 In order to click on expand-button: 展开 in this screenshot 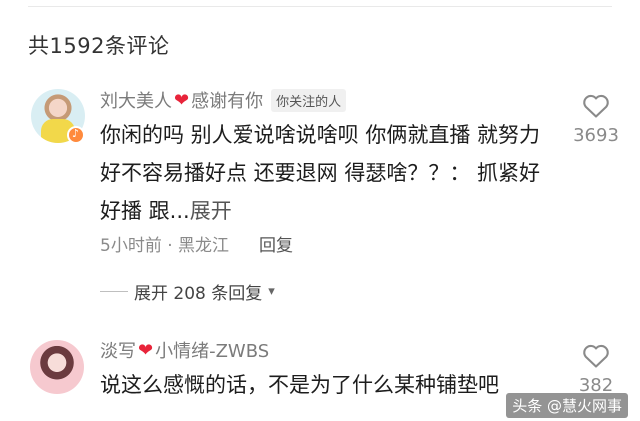, I will do `click(211, 211)`.